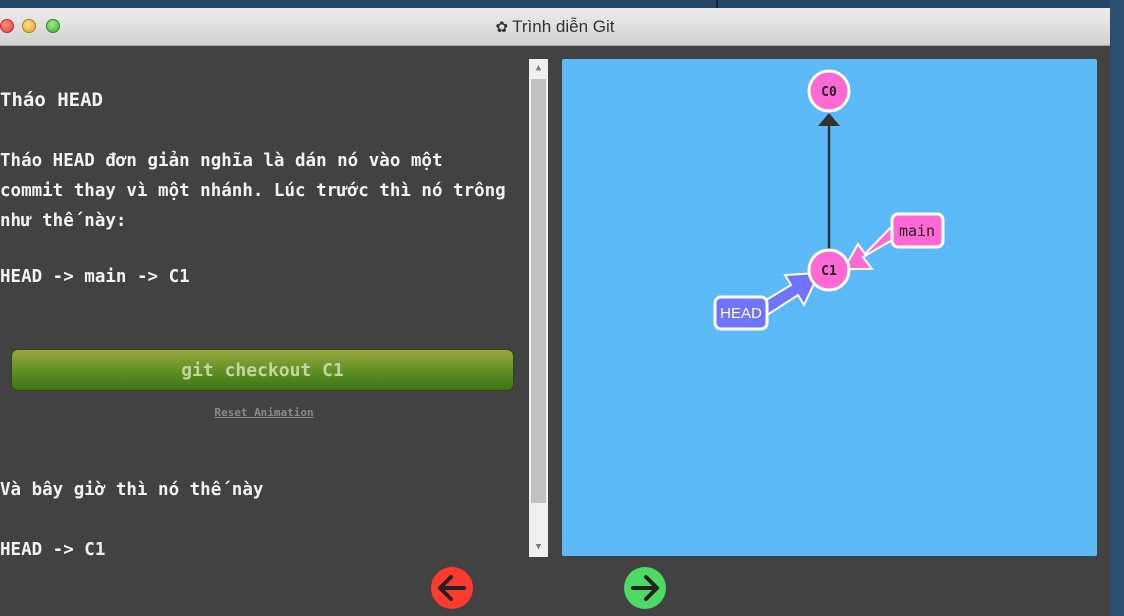 The image size is (1124, 616). I want to click on scroll-thumb, so click(538, 291).